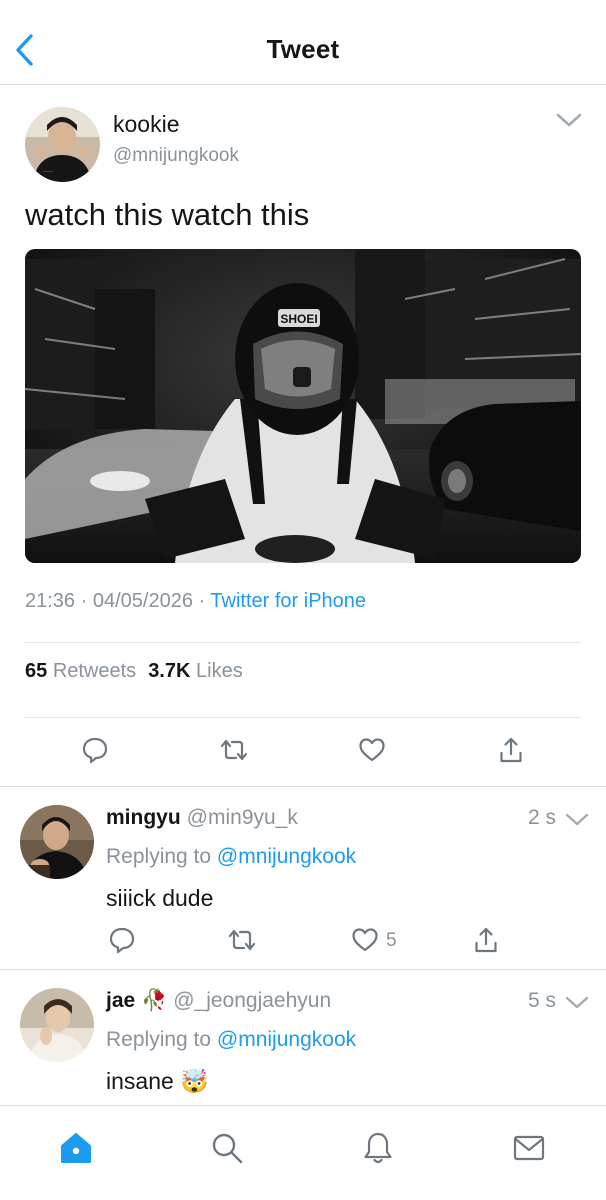  What do you see at coordinates (154, 1000) in the screenshot?
I see `name-emoji-wilted-rose: 🥀` at bounding box center [154, 1000].